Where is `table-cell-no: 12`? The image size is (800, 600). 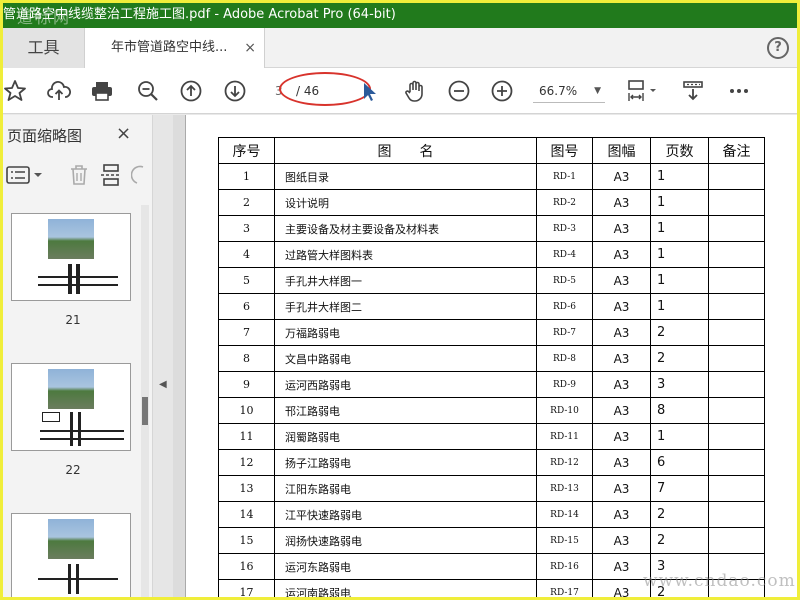 table-cell-no: 12 is located at coordinates (246, 462).